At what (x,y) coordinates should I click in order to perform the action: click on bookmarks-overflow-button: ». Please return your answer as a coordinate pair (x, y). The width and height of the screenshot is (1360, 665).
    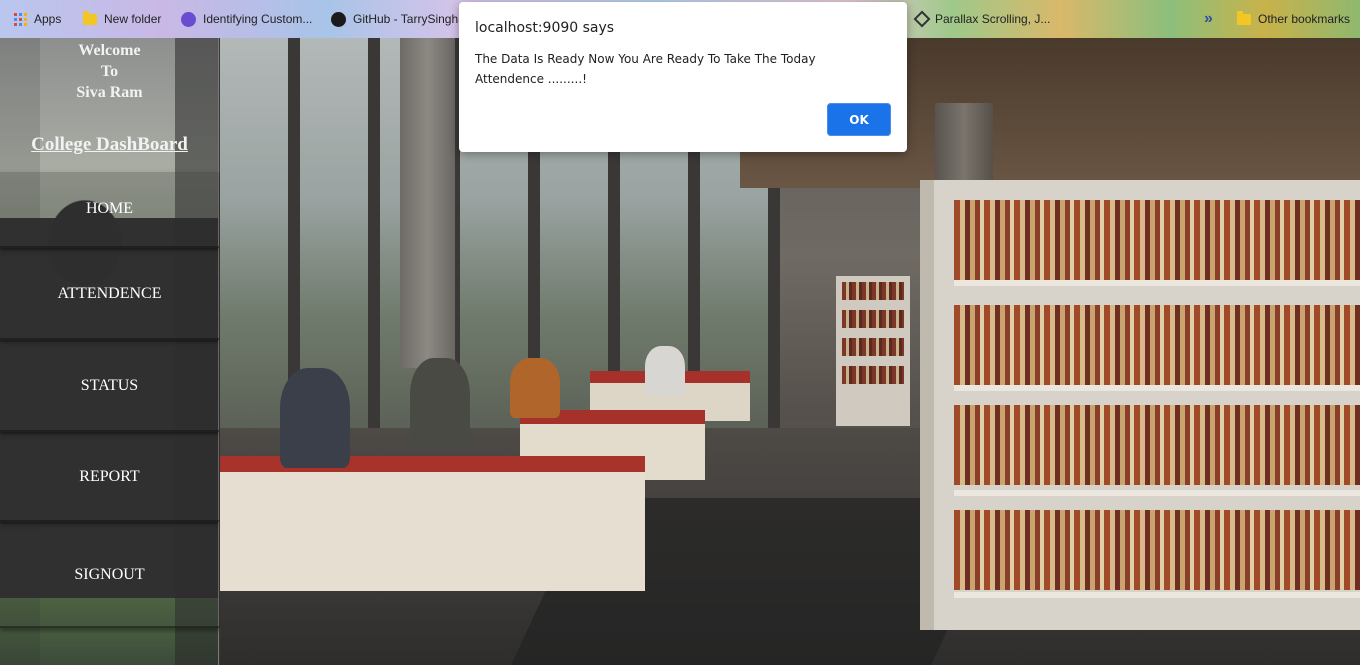
    Looking at the image, I should click on (1208, 19).